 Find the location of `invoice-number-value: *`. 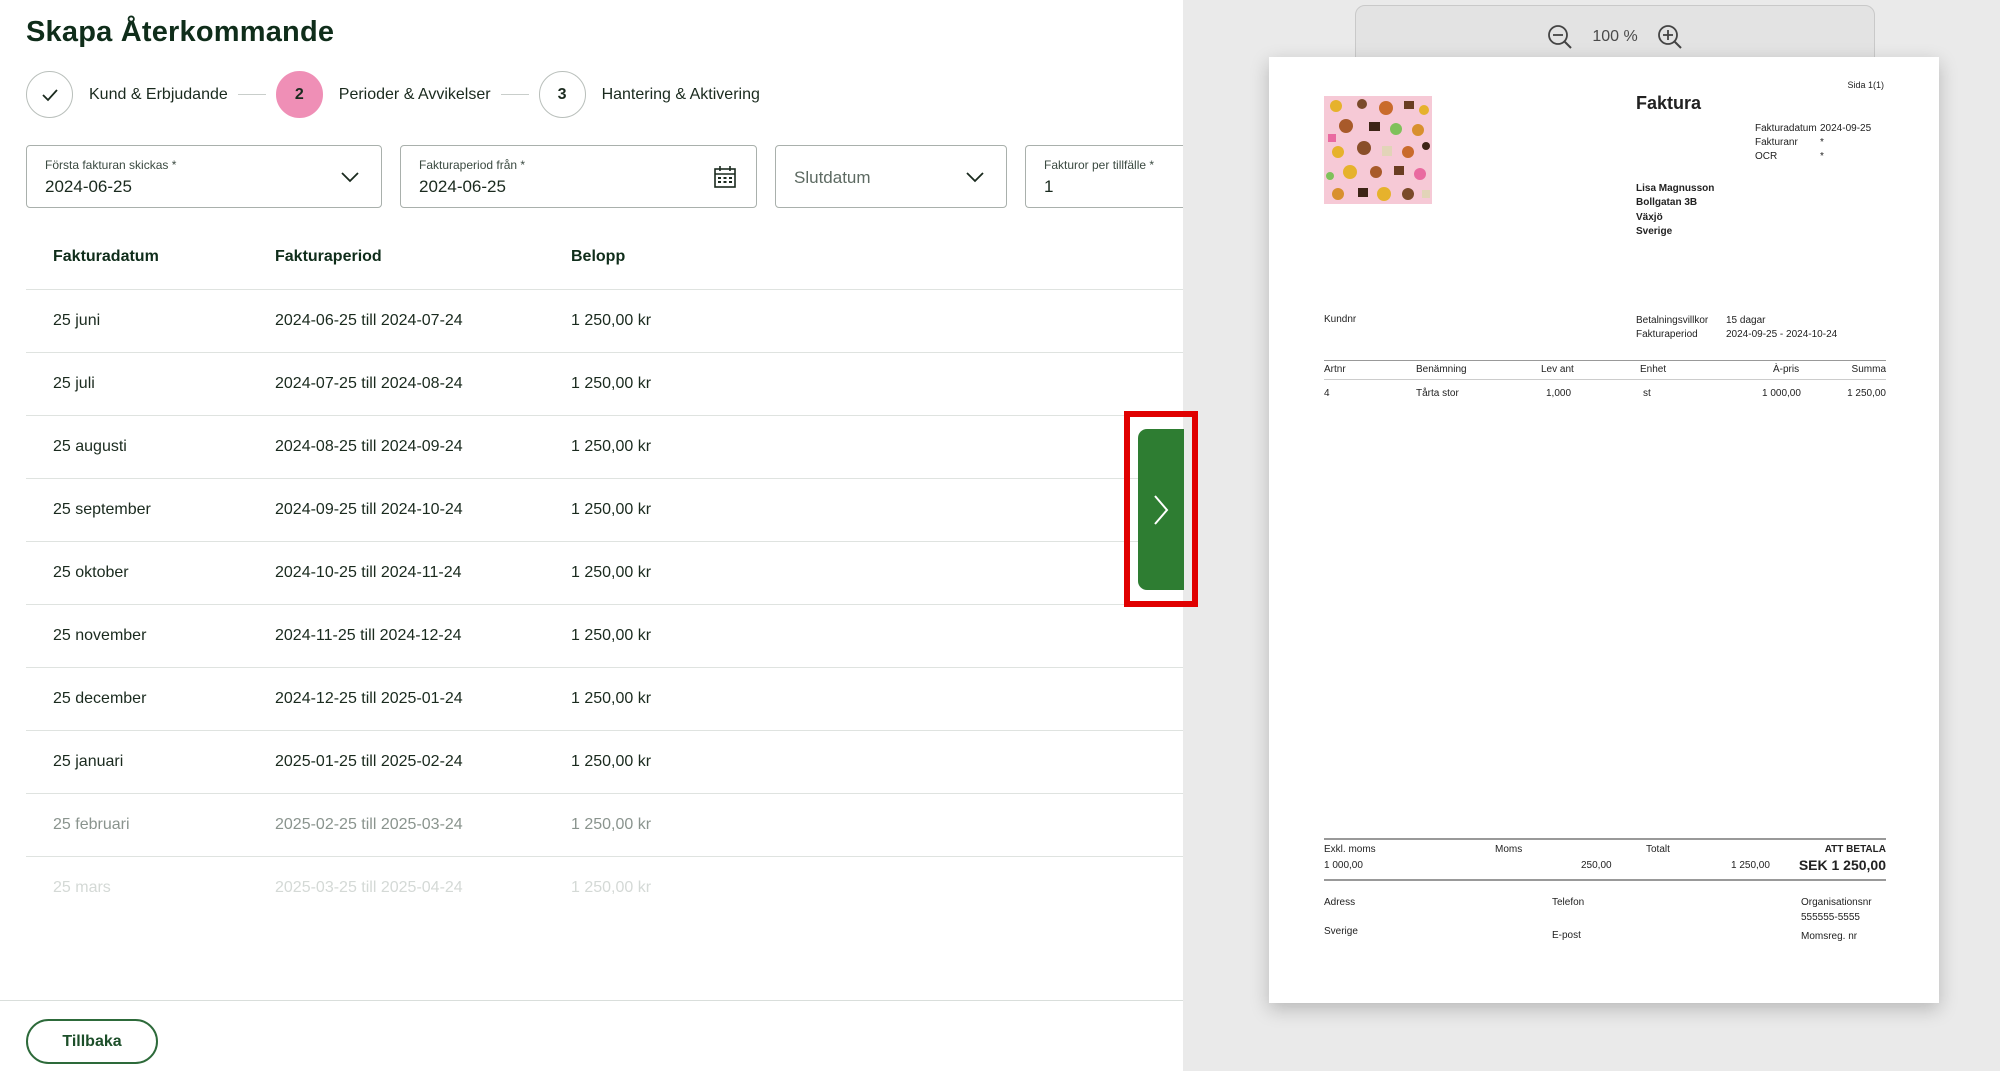

invoice-number-value: * is located at coordinates (1822, 142).